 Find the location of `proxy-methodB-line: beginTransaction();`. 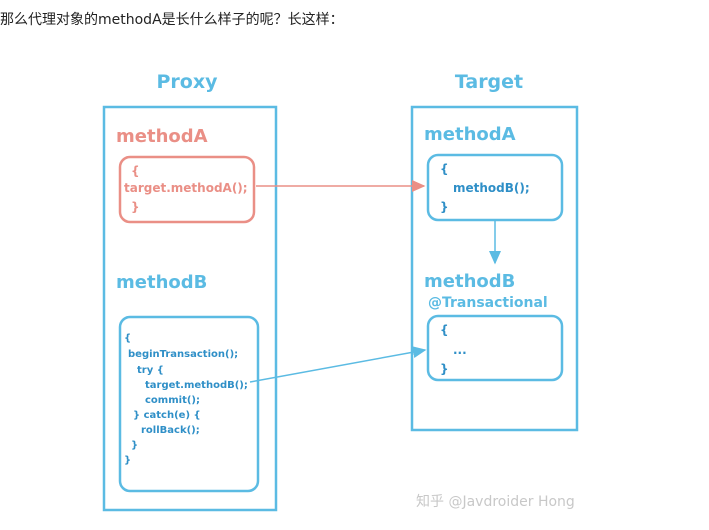

proxy-methodB-line: beginTransaction(); is located at coordinates (183, 354).